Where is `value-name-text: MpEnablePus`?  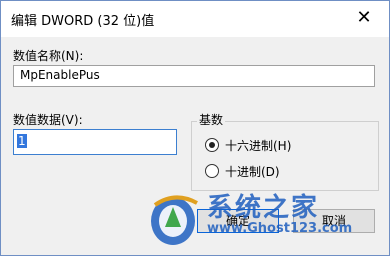 value-name-text: MpEnablePus is located at coordinates (60, 75).